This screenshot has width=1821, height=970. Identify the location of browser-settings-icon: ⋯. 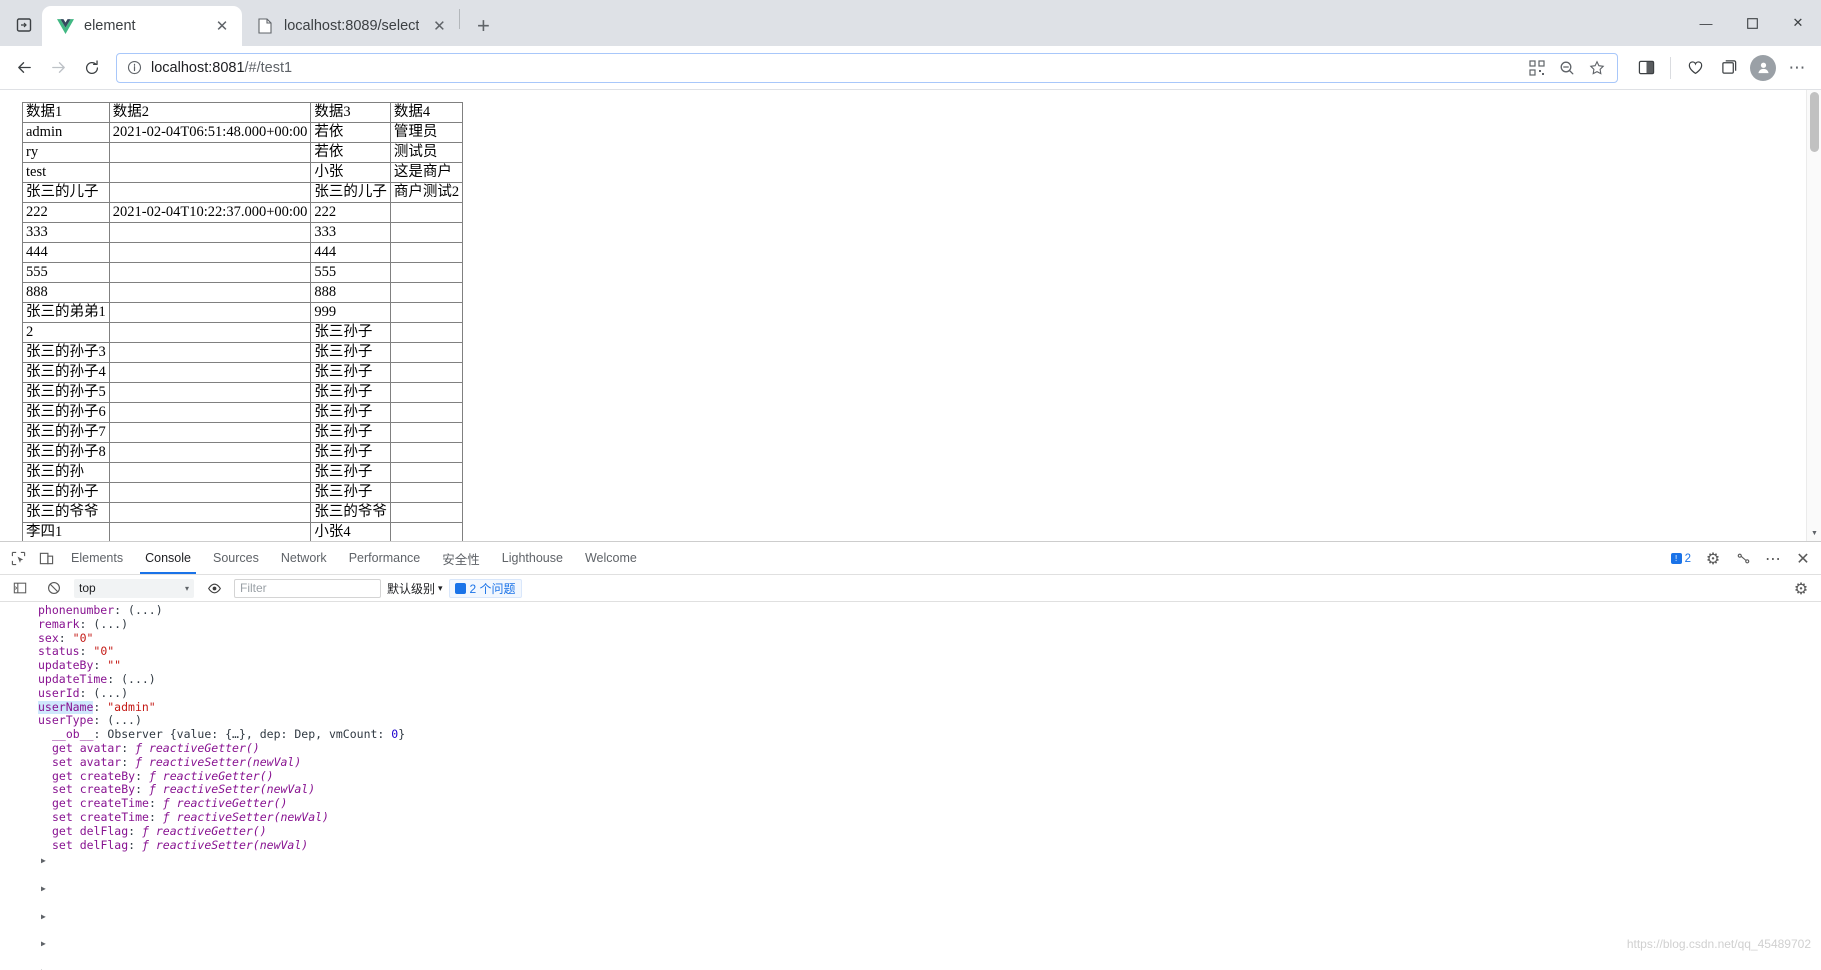
(1797, 68).